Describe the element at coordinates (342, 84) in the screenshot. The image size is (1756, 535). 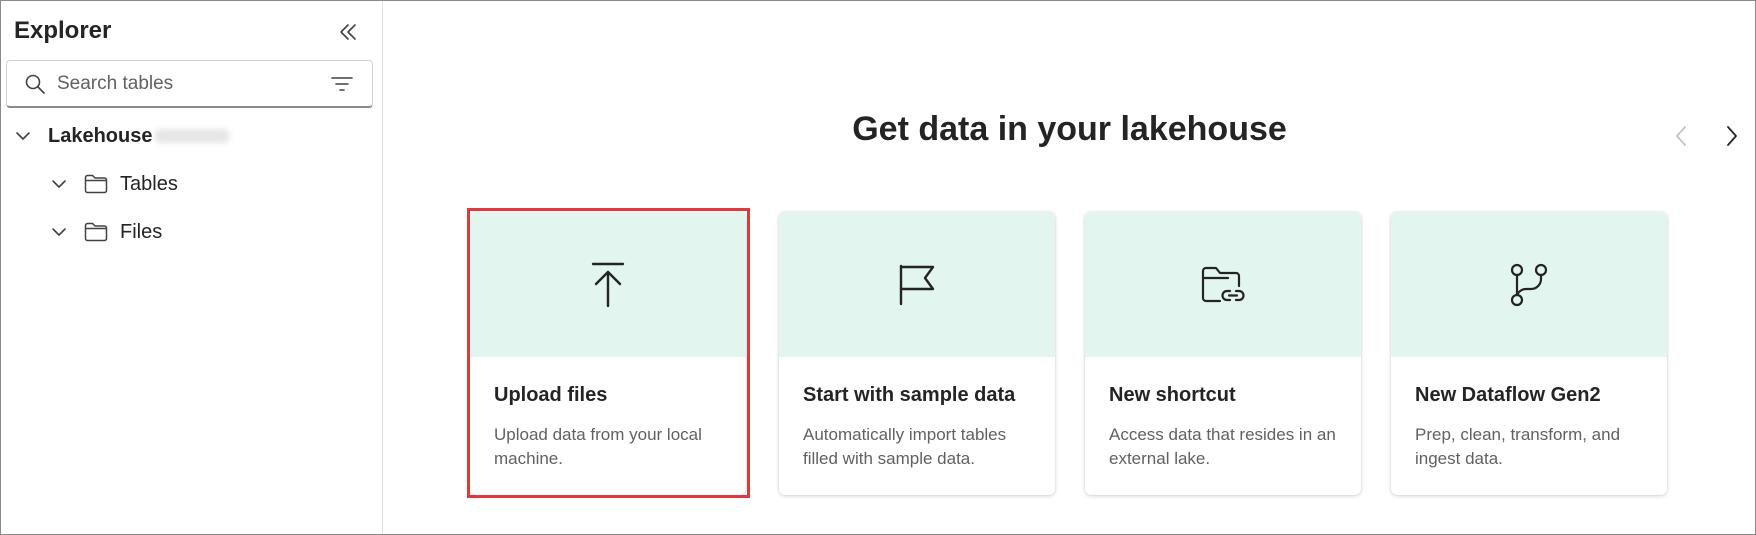
I see `filter-icon` at that location.